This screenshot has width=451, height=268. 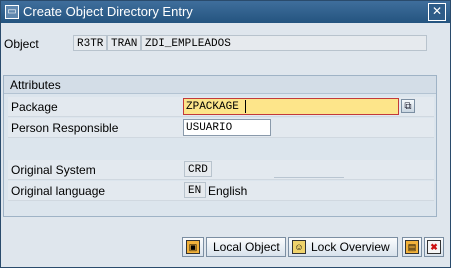 What do you see at coordinates (65, 128) in the screenshot?
I see `person-responsible-label: Person Responsible` at bounding box center [65, 128].